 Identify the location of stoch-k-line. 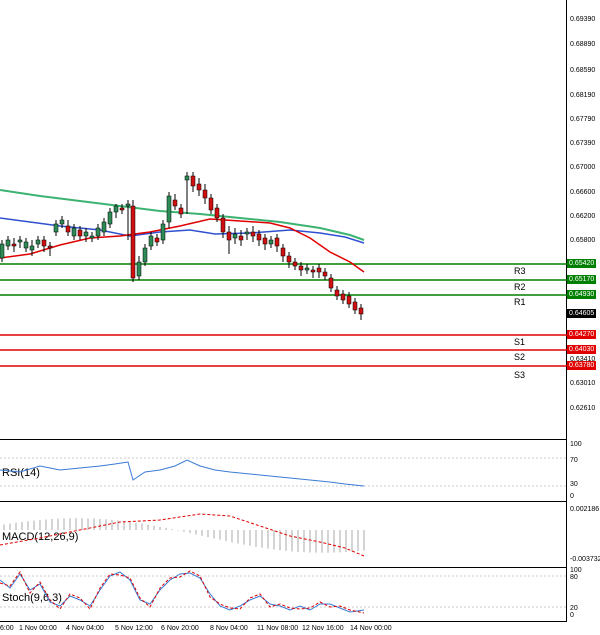
(182, 592).